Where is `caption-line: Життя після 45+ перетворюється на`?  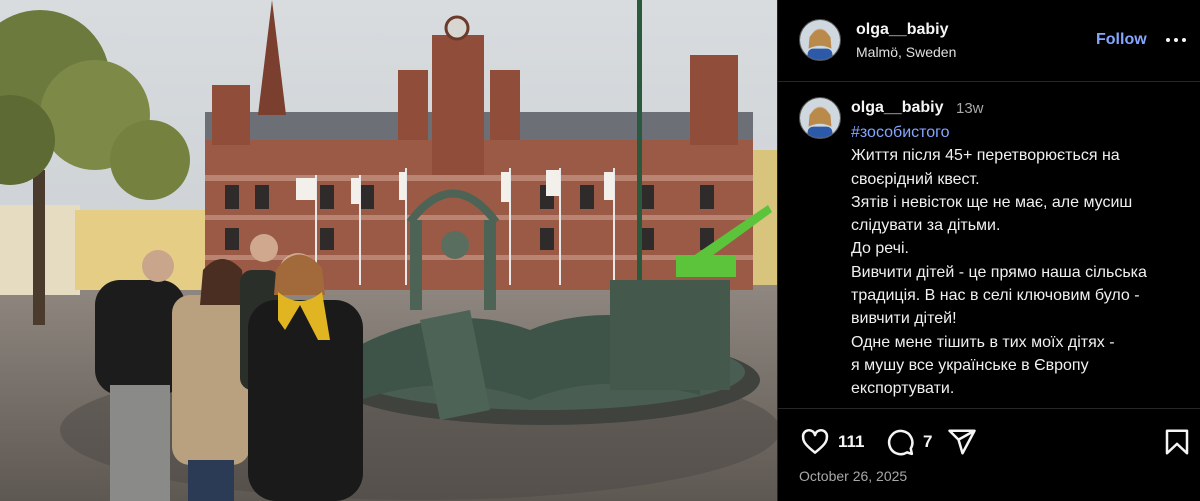
caption-line: Життя після 45+ перетворюється на is located at coordinates (985, 156).